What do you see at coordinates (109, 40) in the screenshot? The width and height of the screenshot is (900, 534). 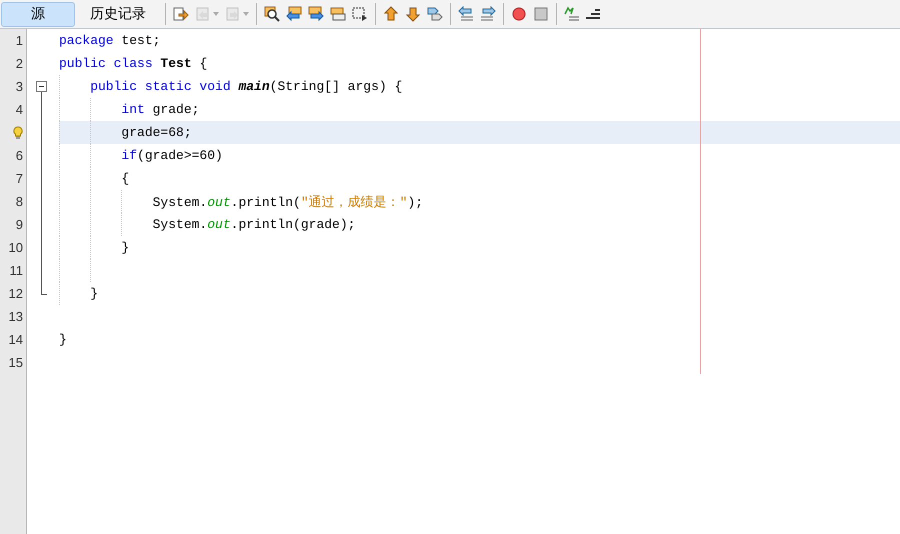 I see `code-line: package test;` at bounding box center [109, 40].